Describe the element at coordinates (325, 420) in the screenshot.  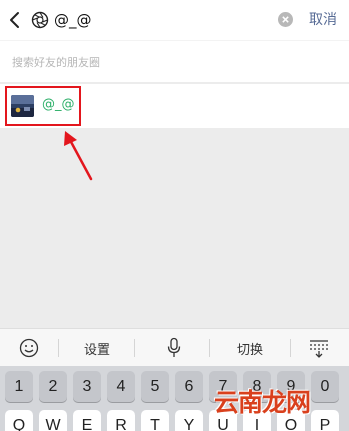
I see `key-p: P` at that location.